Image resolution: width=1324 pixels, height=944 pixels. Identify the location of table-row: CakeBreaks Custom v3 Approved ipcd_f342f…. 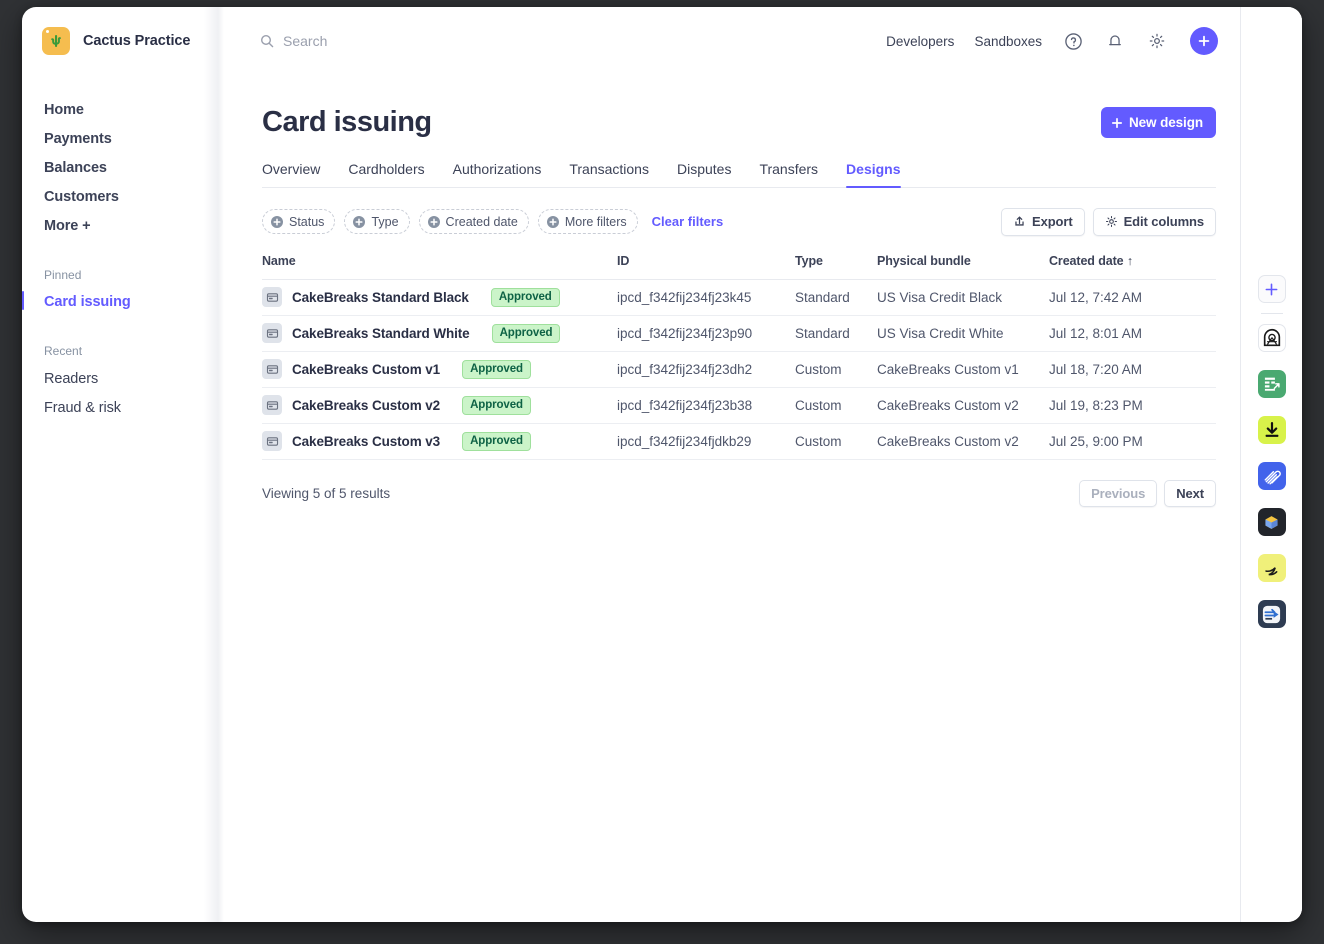
(739, 441).